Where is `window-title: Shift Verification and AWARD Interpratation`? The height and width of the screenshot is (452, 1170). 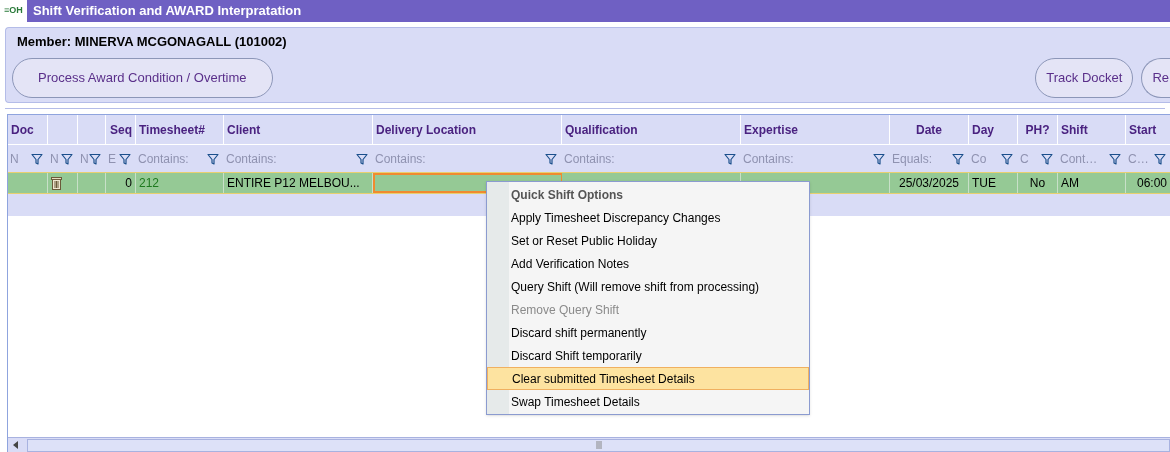
window-title: Shift Verification and AWARD Interpratation is located at coordinates (167, 11).